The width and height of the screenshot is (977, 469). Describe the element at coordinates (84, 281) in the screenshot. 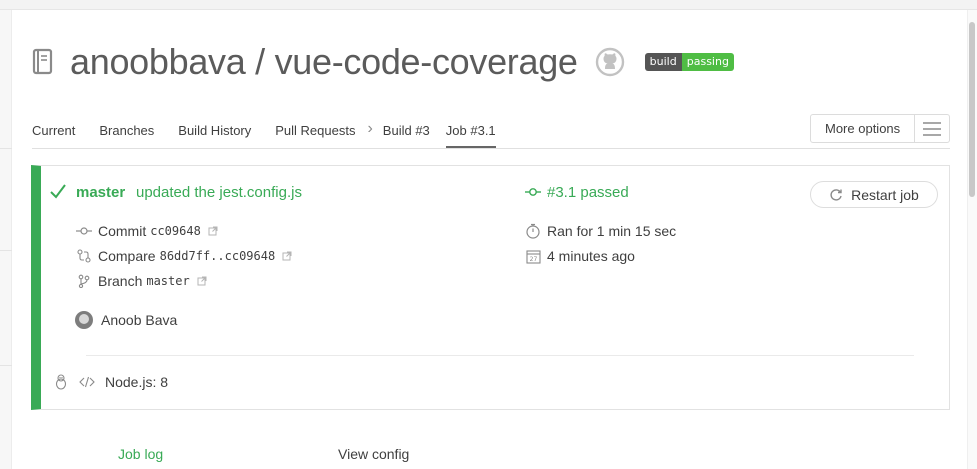

I see `branch-icon` at that location.